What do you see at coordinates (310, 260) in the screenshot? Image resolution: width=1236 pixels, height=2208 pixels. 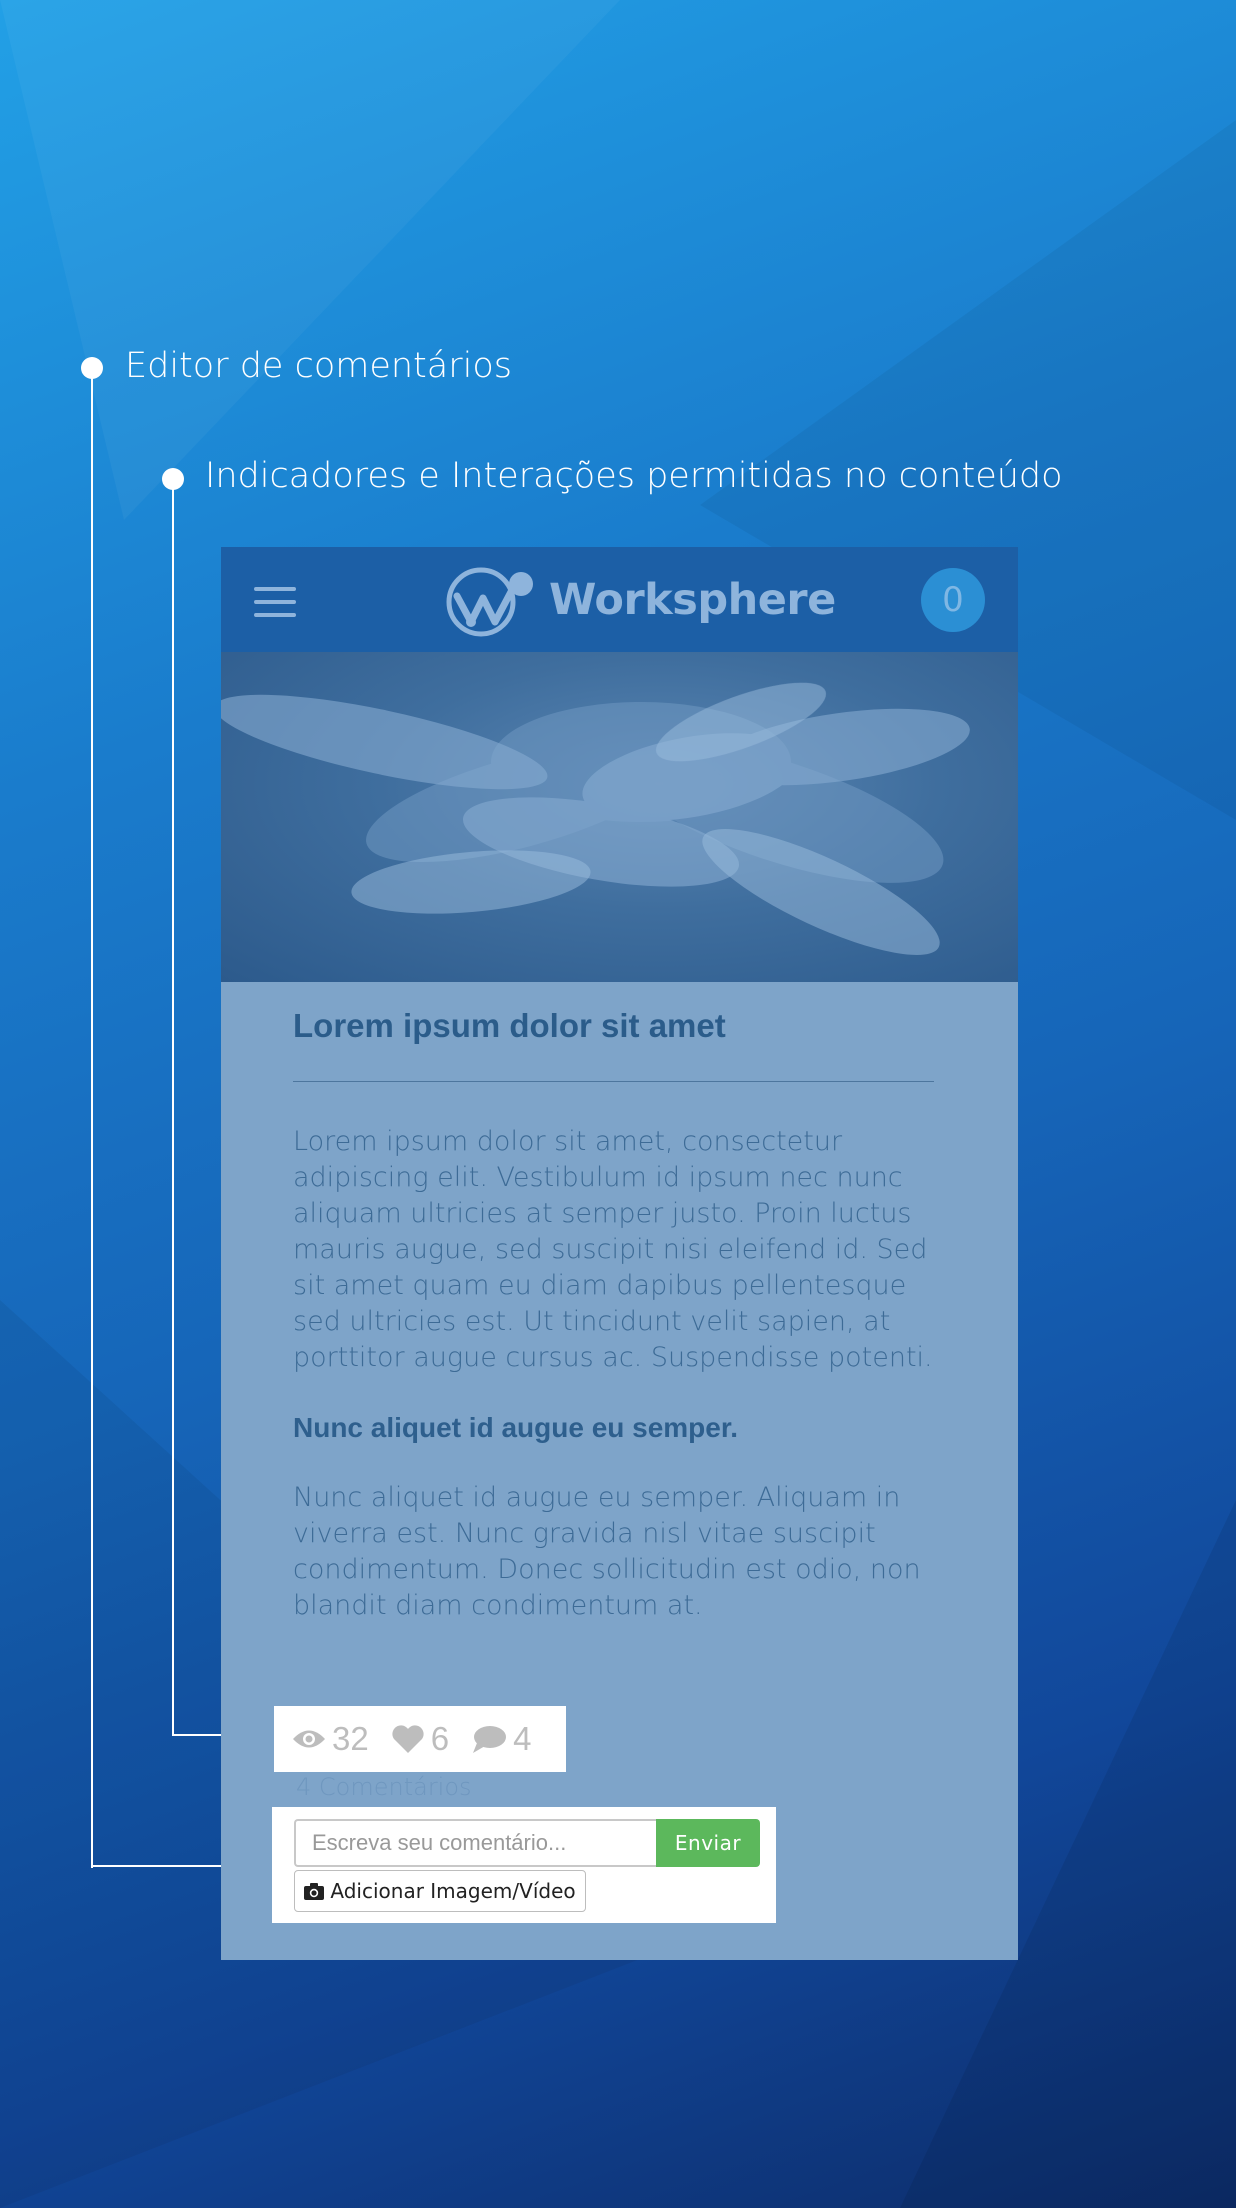 I see `background-facet` at bounding box center [310, 260].